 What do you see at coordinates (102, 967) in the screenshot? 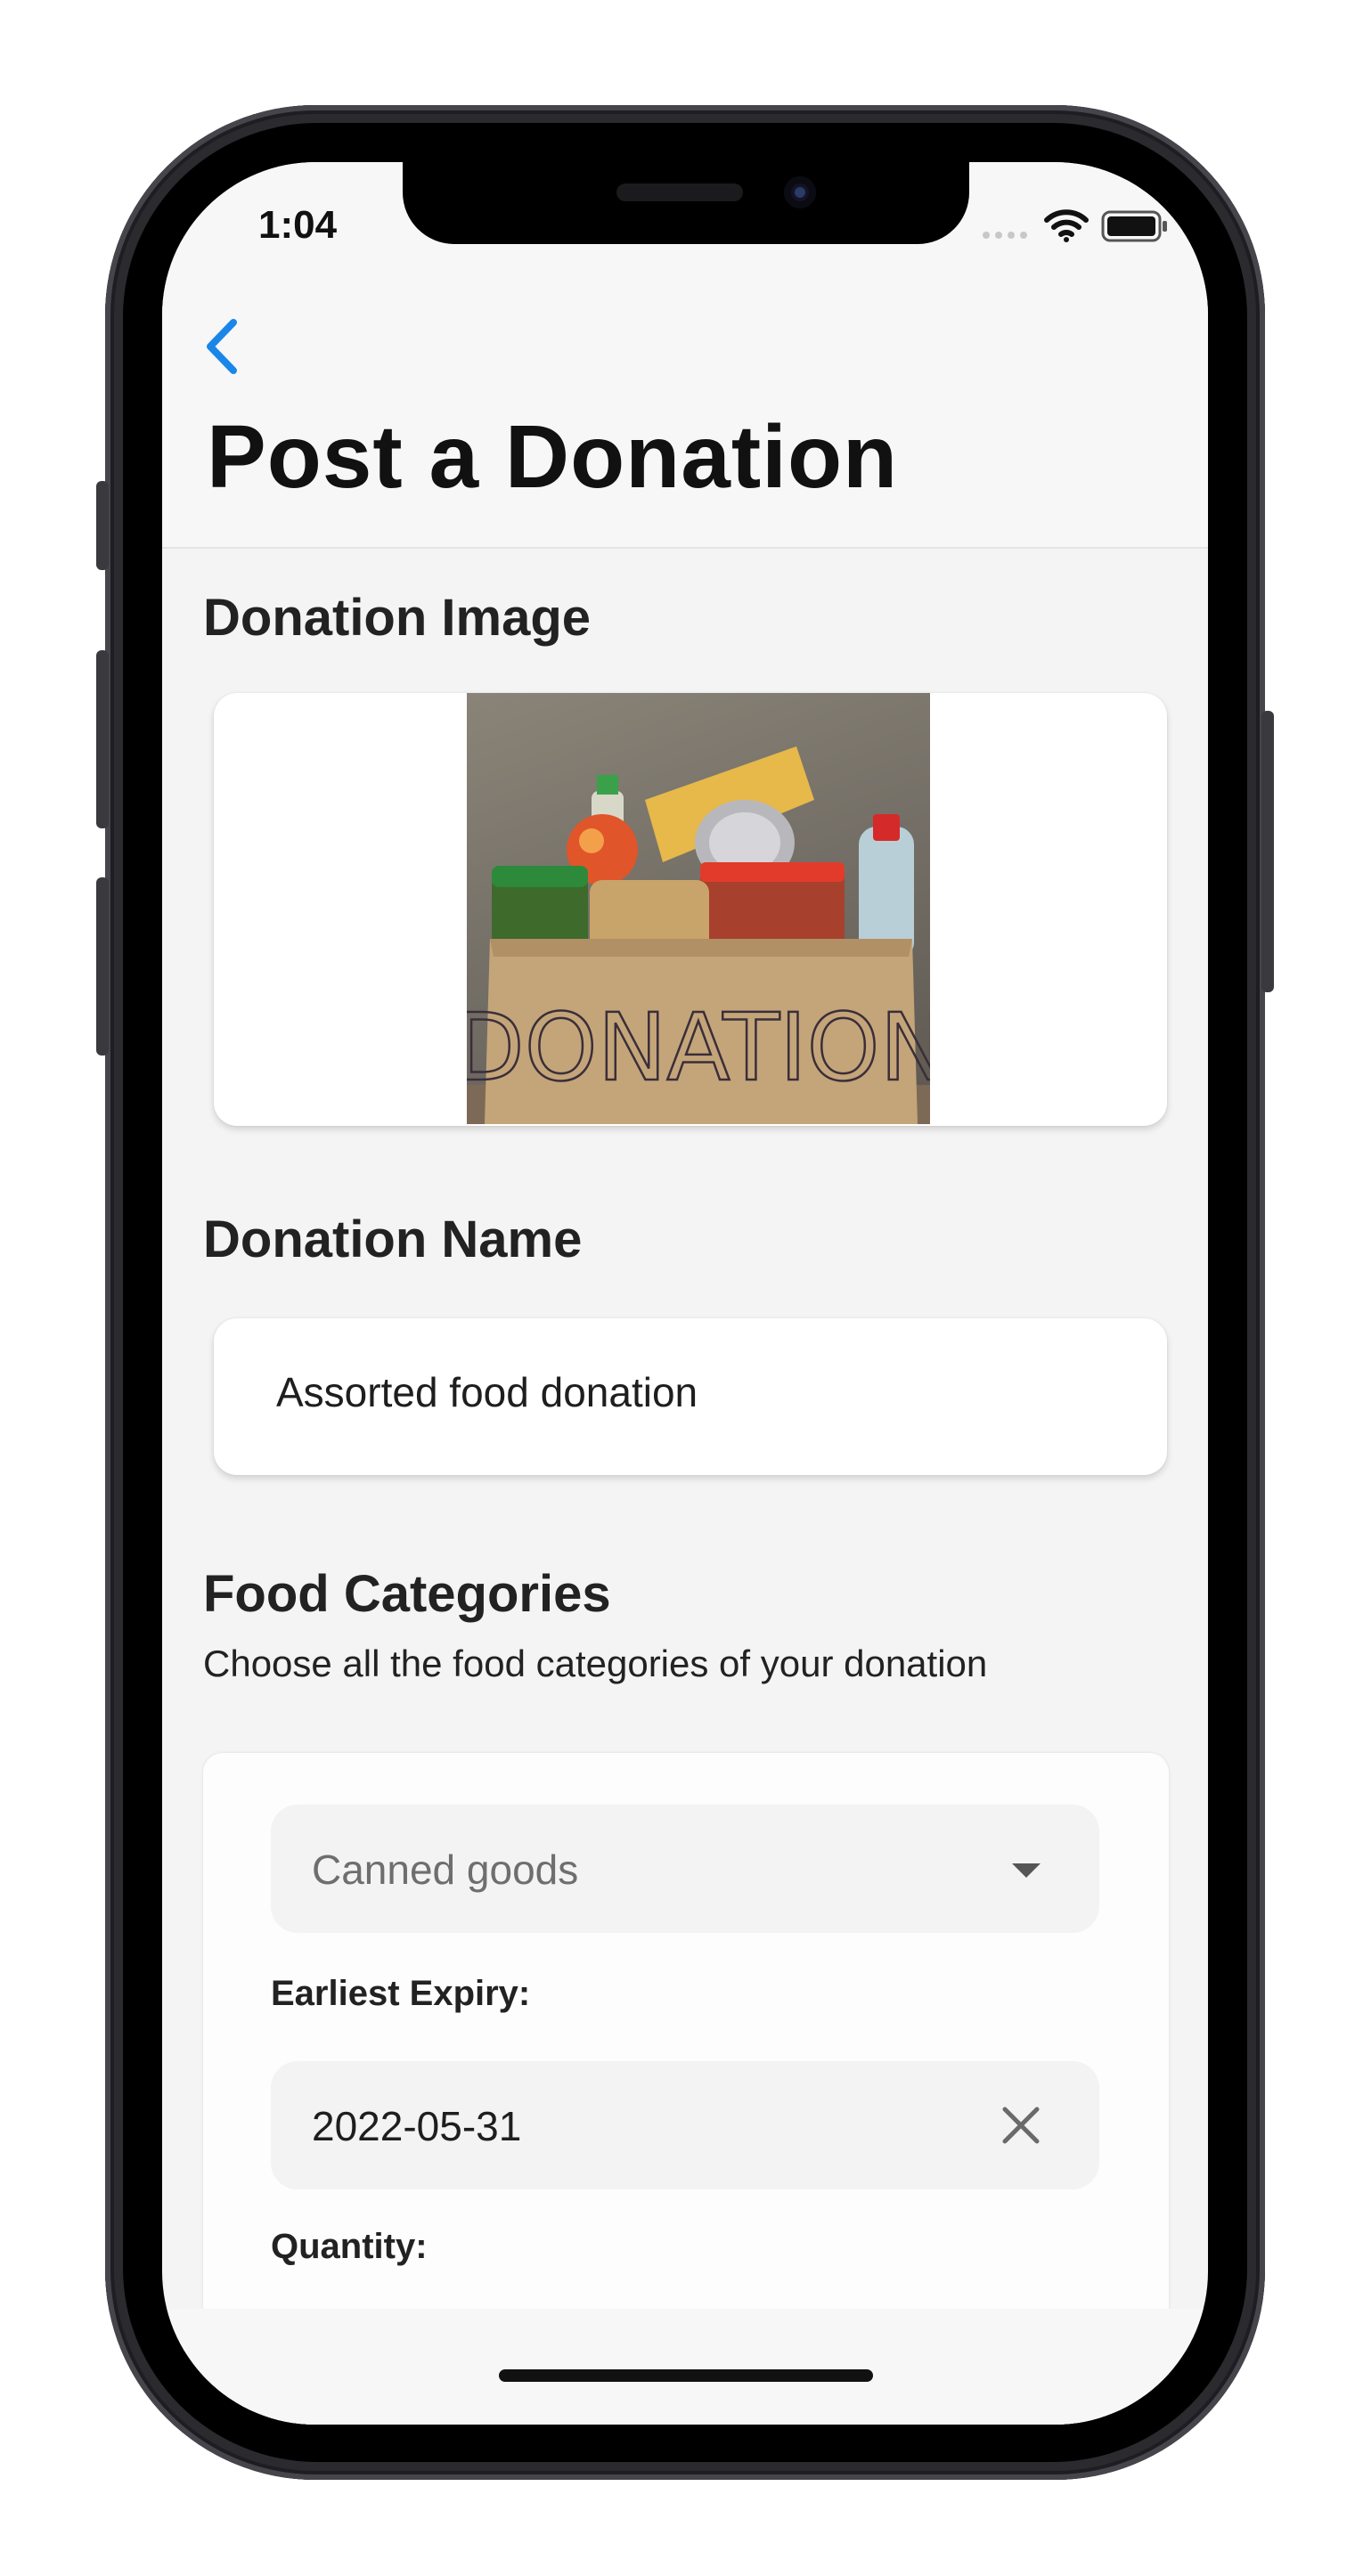
I see `side-button-volume-down` at bounding box center [102, 967].